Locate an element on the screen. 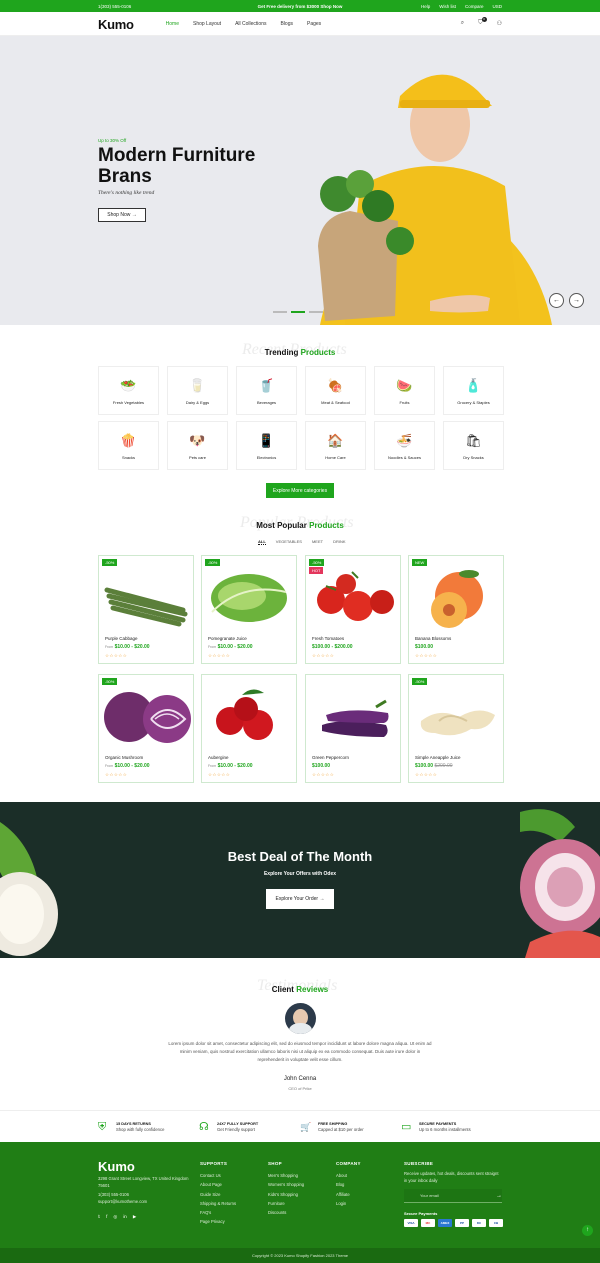 This screenshot has width=600, height=1263. category-tile: 🥤 Beverages is located at coordinates (266, 390).